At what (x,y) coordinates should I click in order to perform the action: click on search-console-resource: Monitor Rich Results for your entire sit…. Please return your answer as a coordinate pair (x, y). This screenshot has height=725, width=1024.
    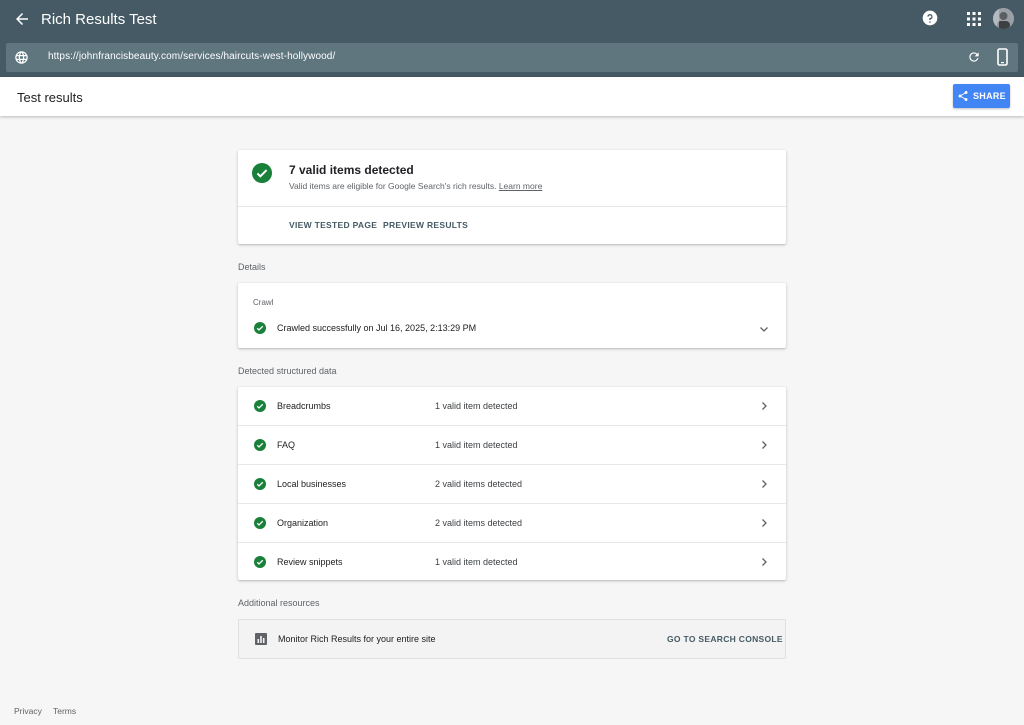
    Looking at the image, I should click on (512, 639).